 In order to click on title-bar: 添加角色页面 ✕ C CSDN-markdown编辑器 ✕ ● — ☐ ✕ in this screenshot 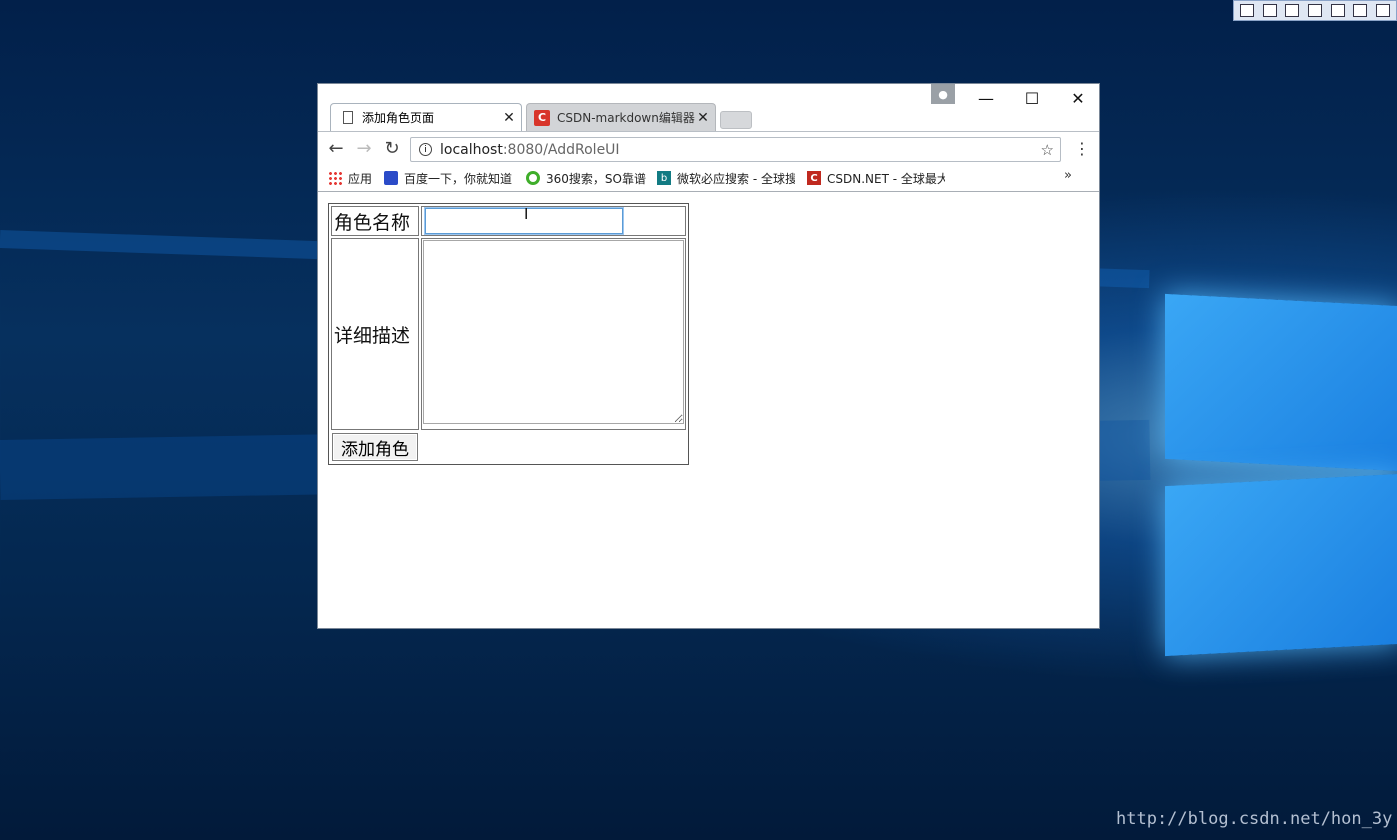, I will do `click(708, 107)`.